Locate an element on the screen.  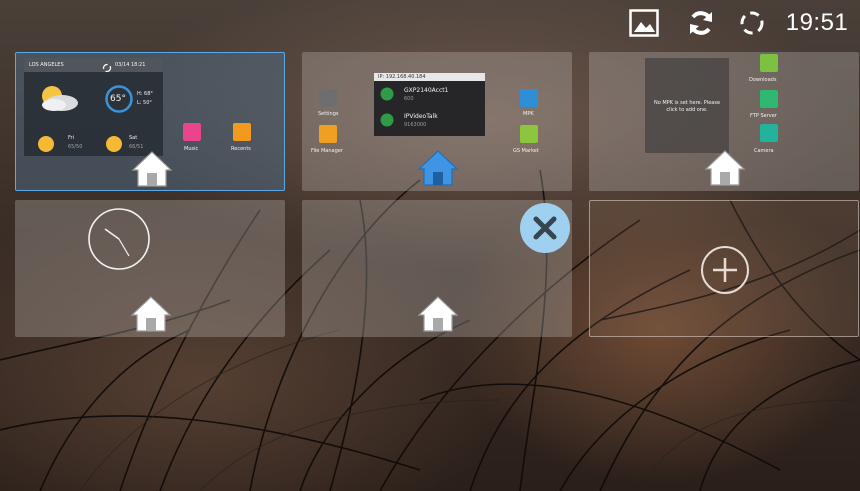
gs-market-app-icon is located at coordinates (529, 134).